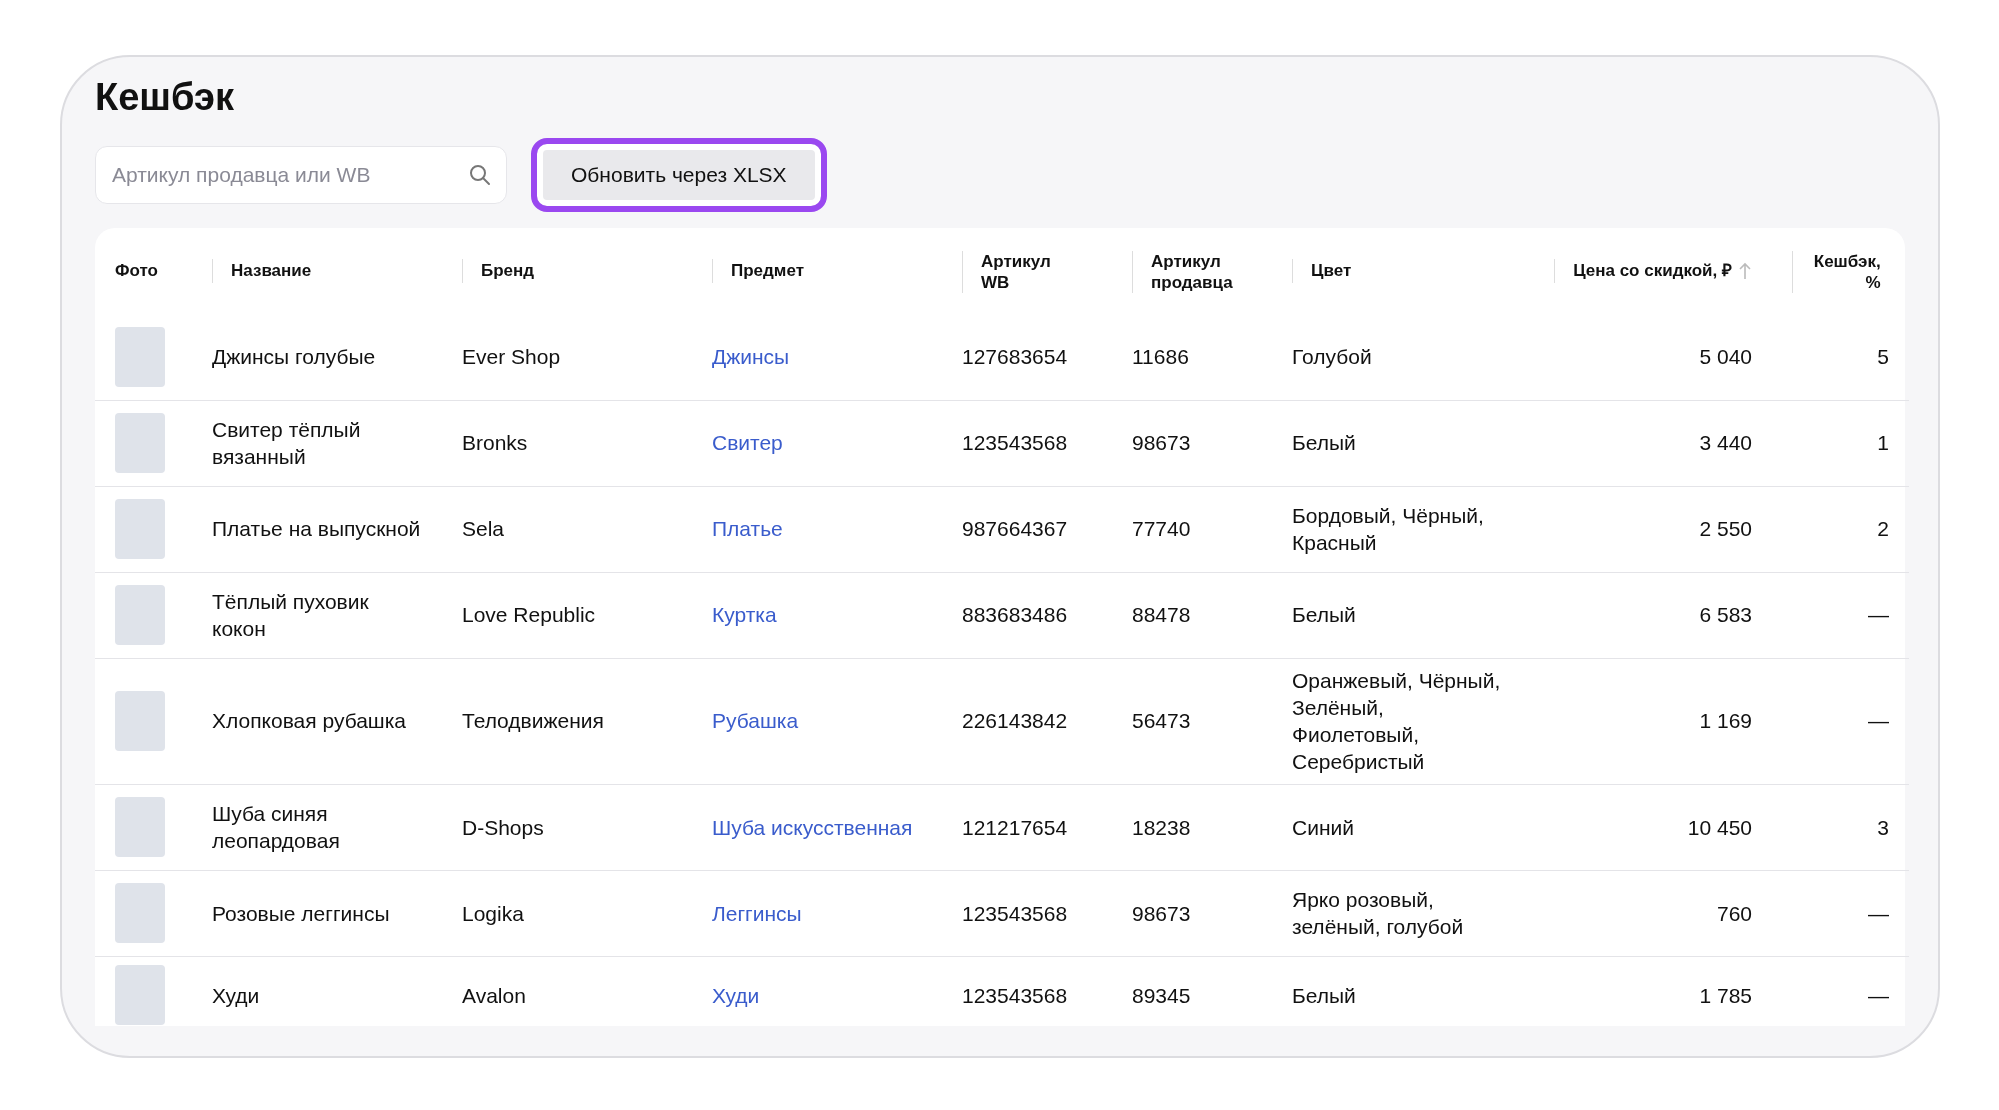 Image resolution: width=1999 pixels, height=1110 pixels. Describe the element at coordinates (812, 827) in the screenshot. I see `subject-link: Шуба искусственная` at that location.